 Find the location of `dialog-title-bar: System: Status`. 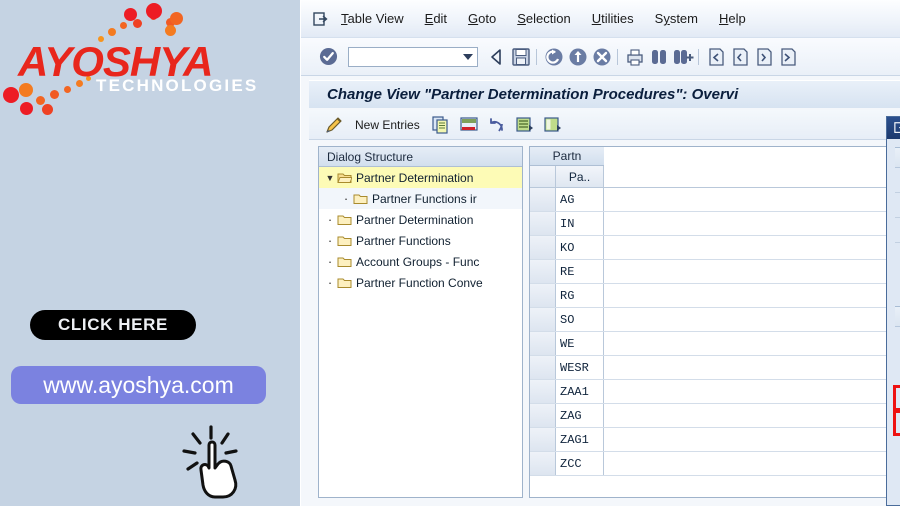

dialog-title-bar: System: Status is located at coordinates (893, 128).